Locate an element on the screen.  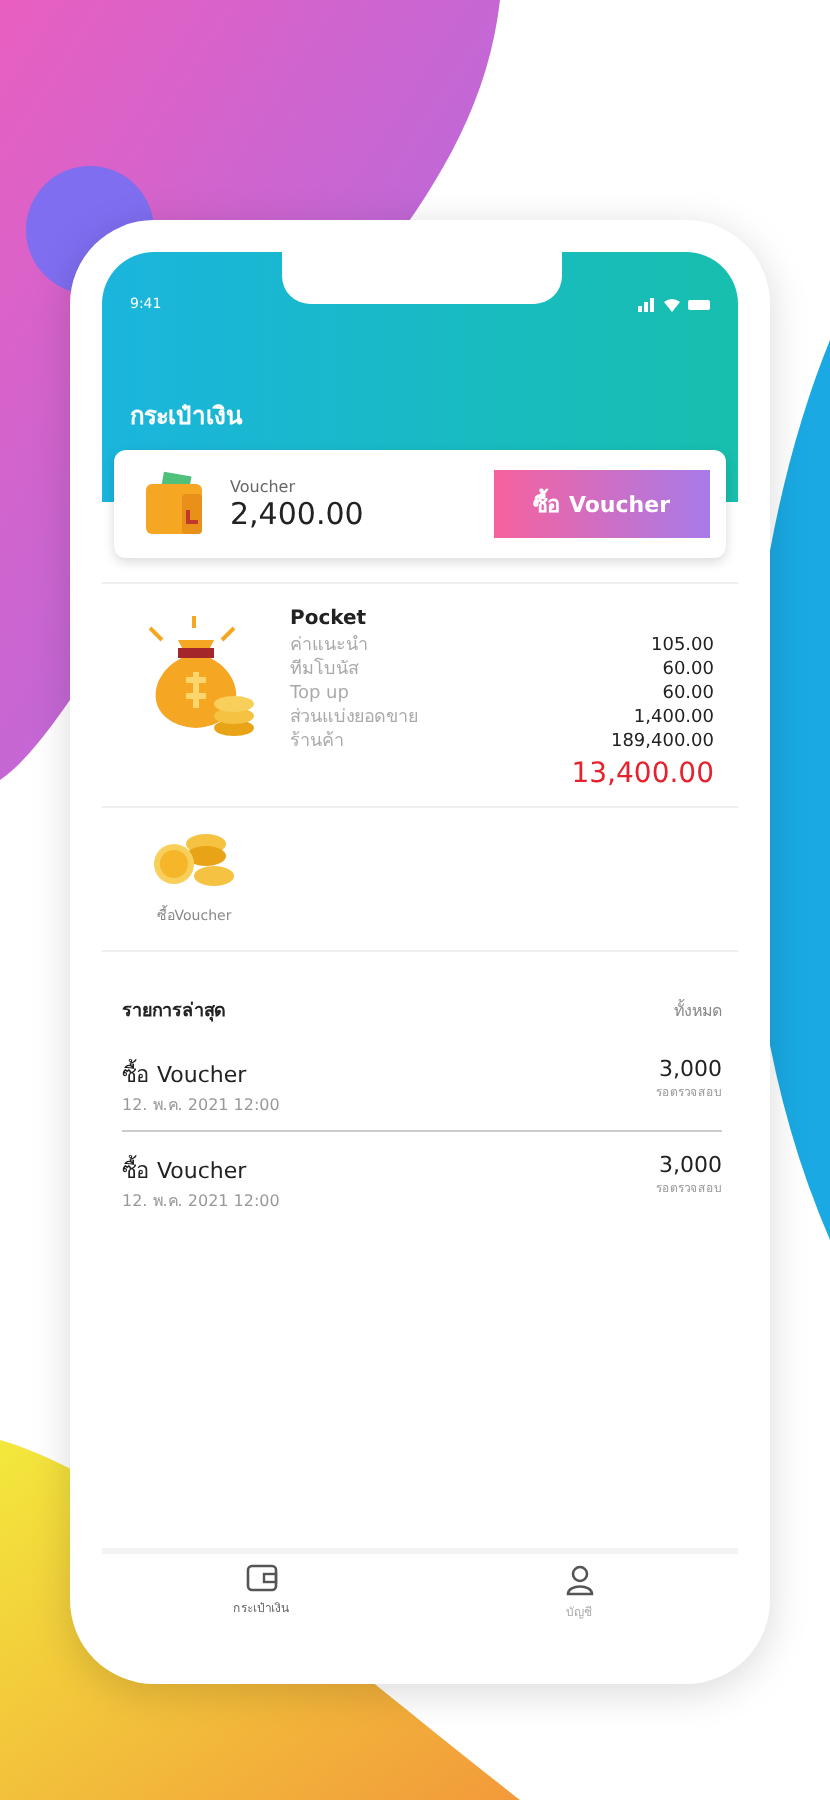
recent-title: รายการล่าสุด is located at coordinates (174, 1011).